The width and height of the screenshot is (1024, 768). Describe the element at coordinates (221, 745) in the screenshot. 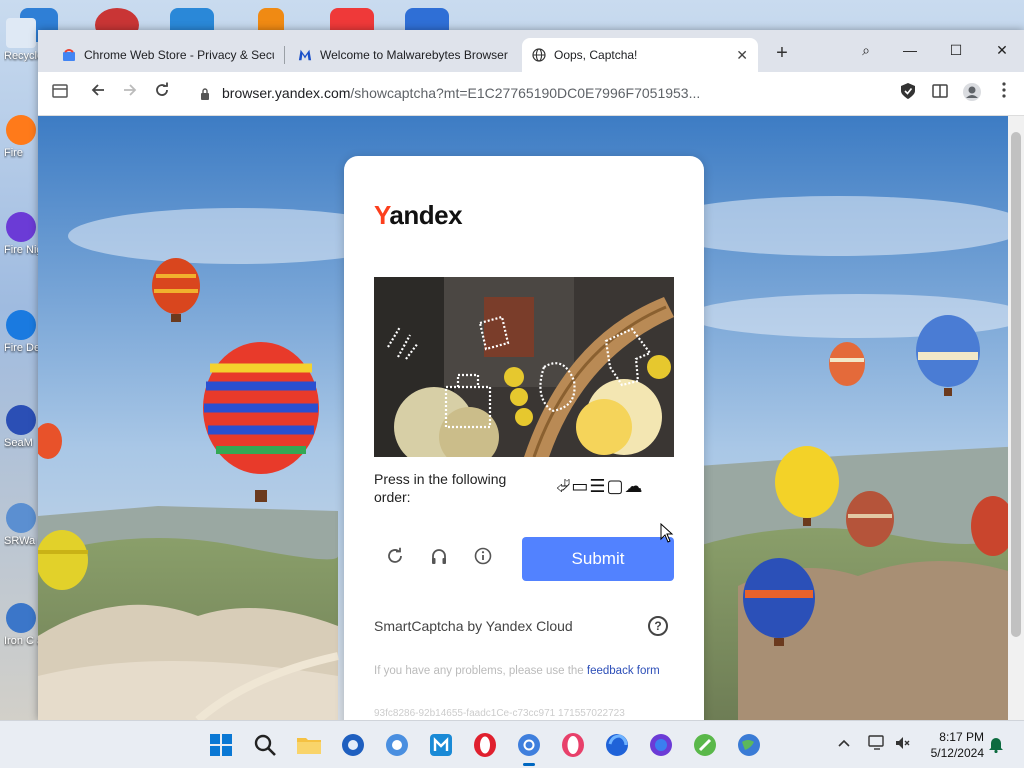

I see `start-windows-icon` at that location.